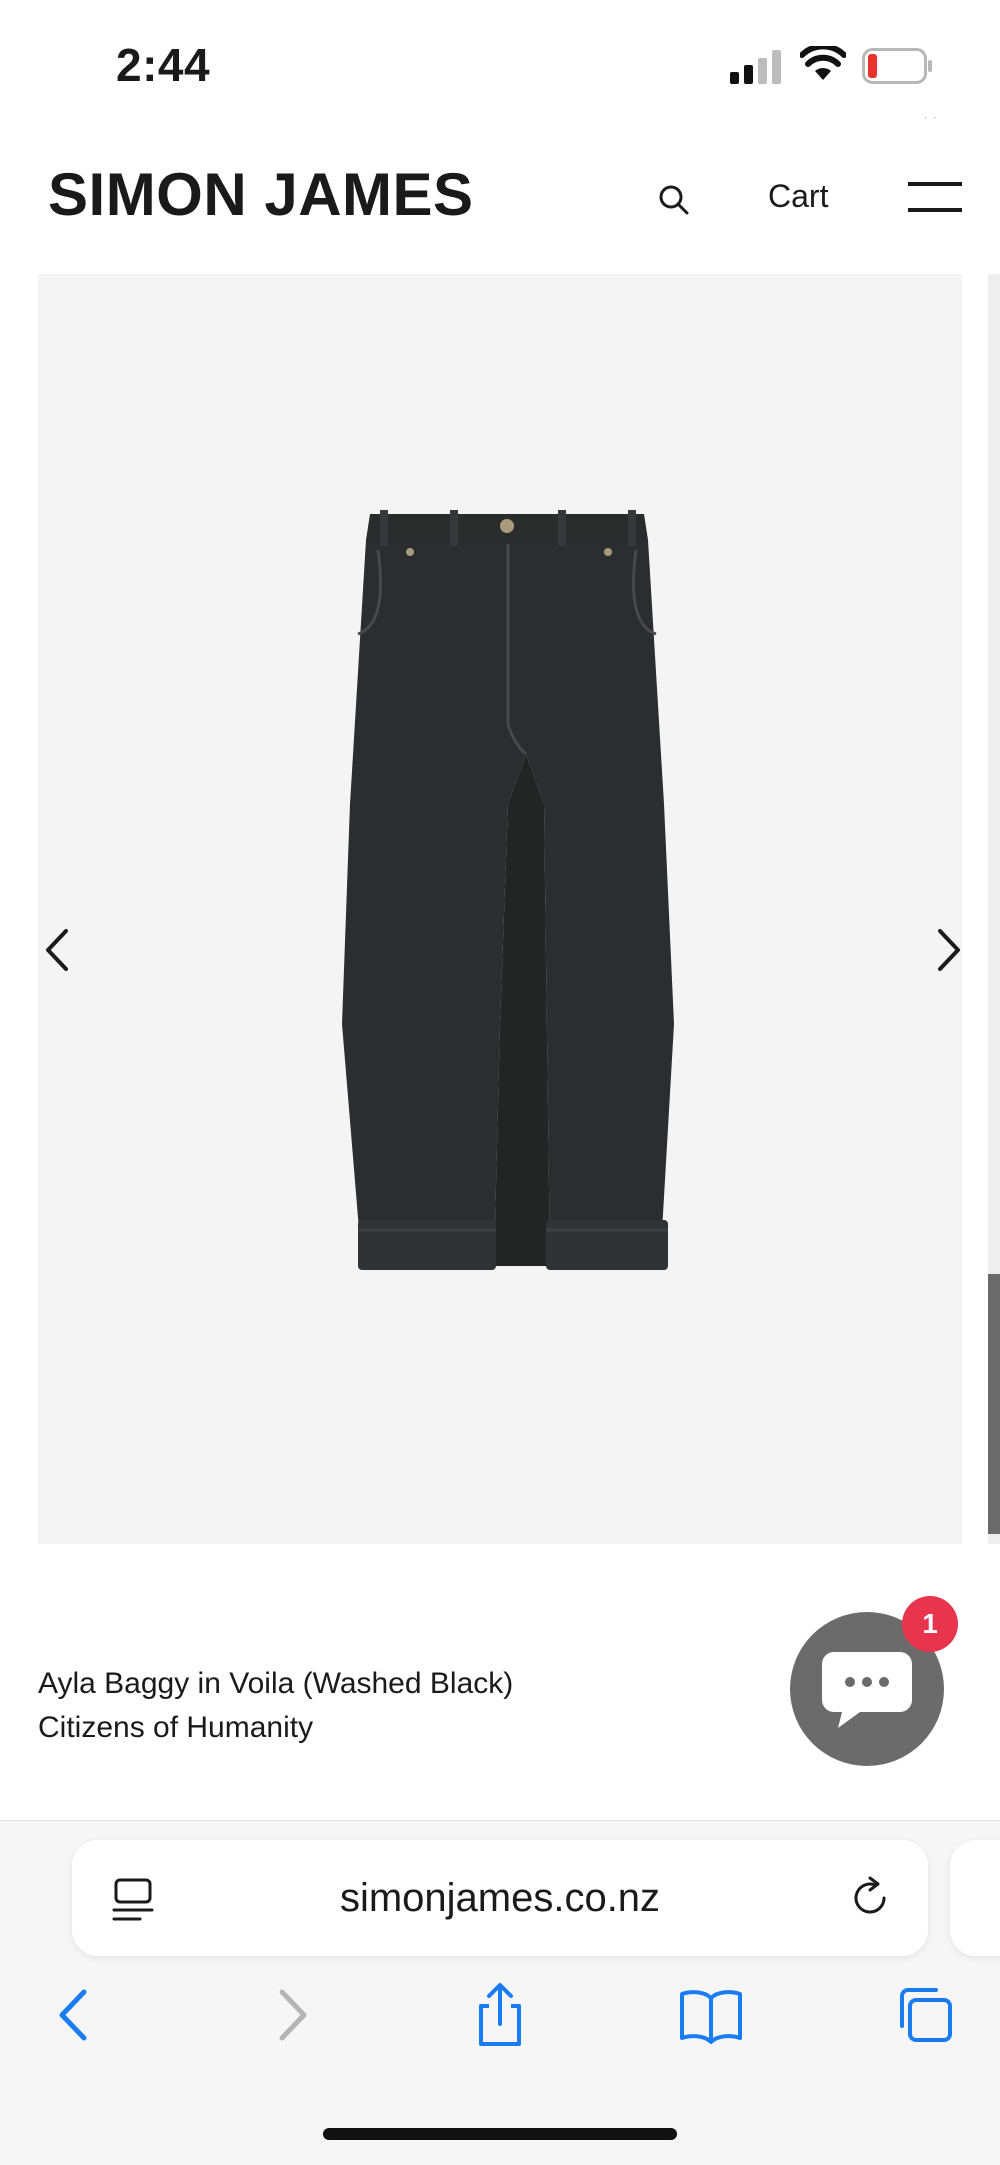 The width and height of the screenshot is (1000, 2165). I want to click on product-brand: Citizens of Humanity, so click(176, 1727).